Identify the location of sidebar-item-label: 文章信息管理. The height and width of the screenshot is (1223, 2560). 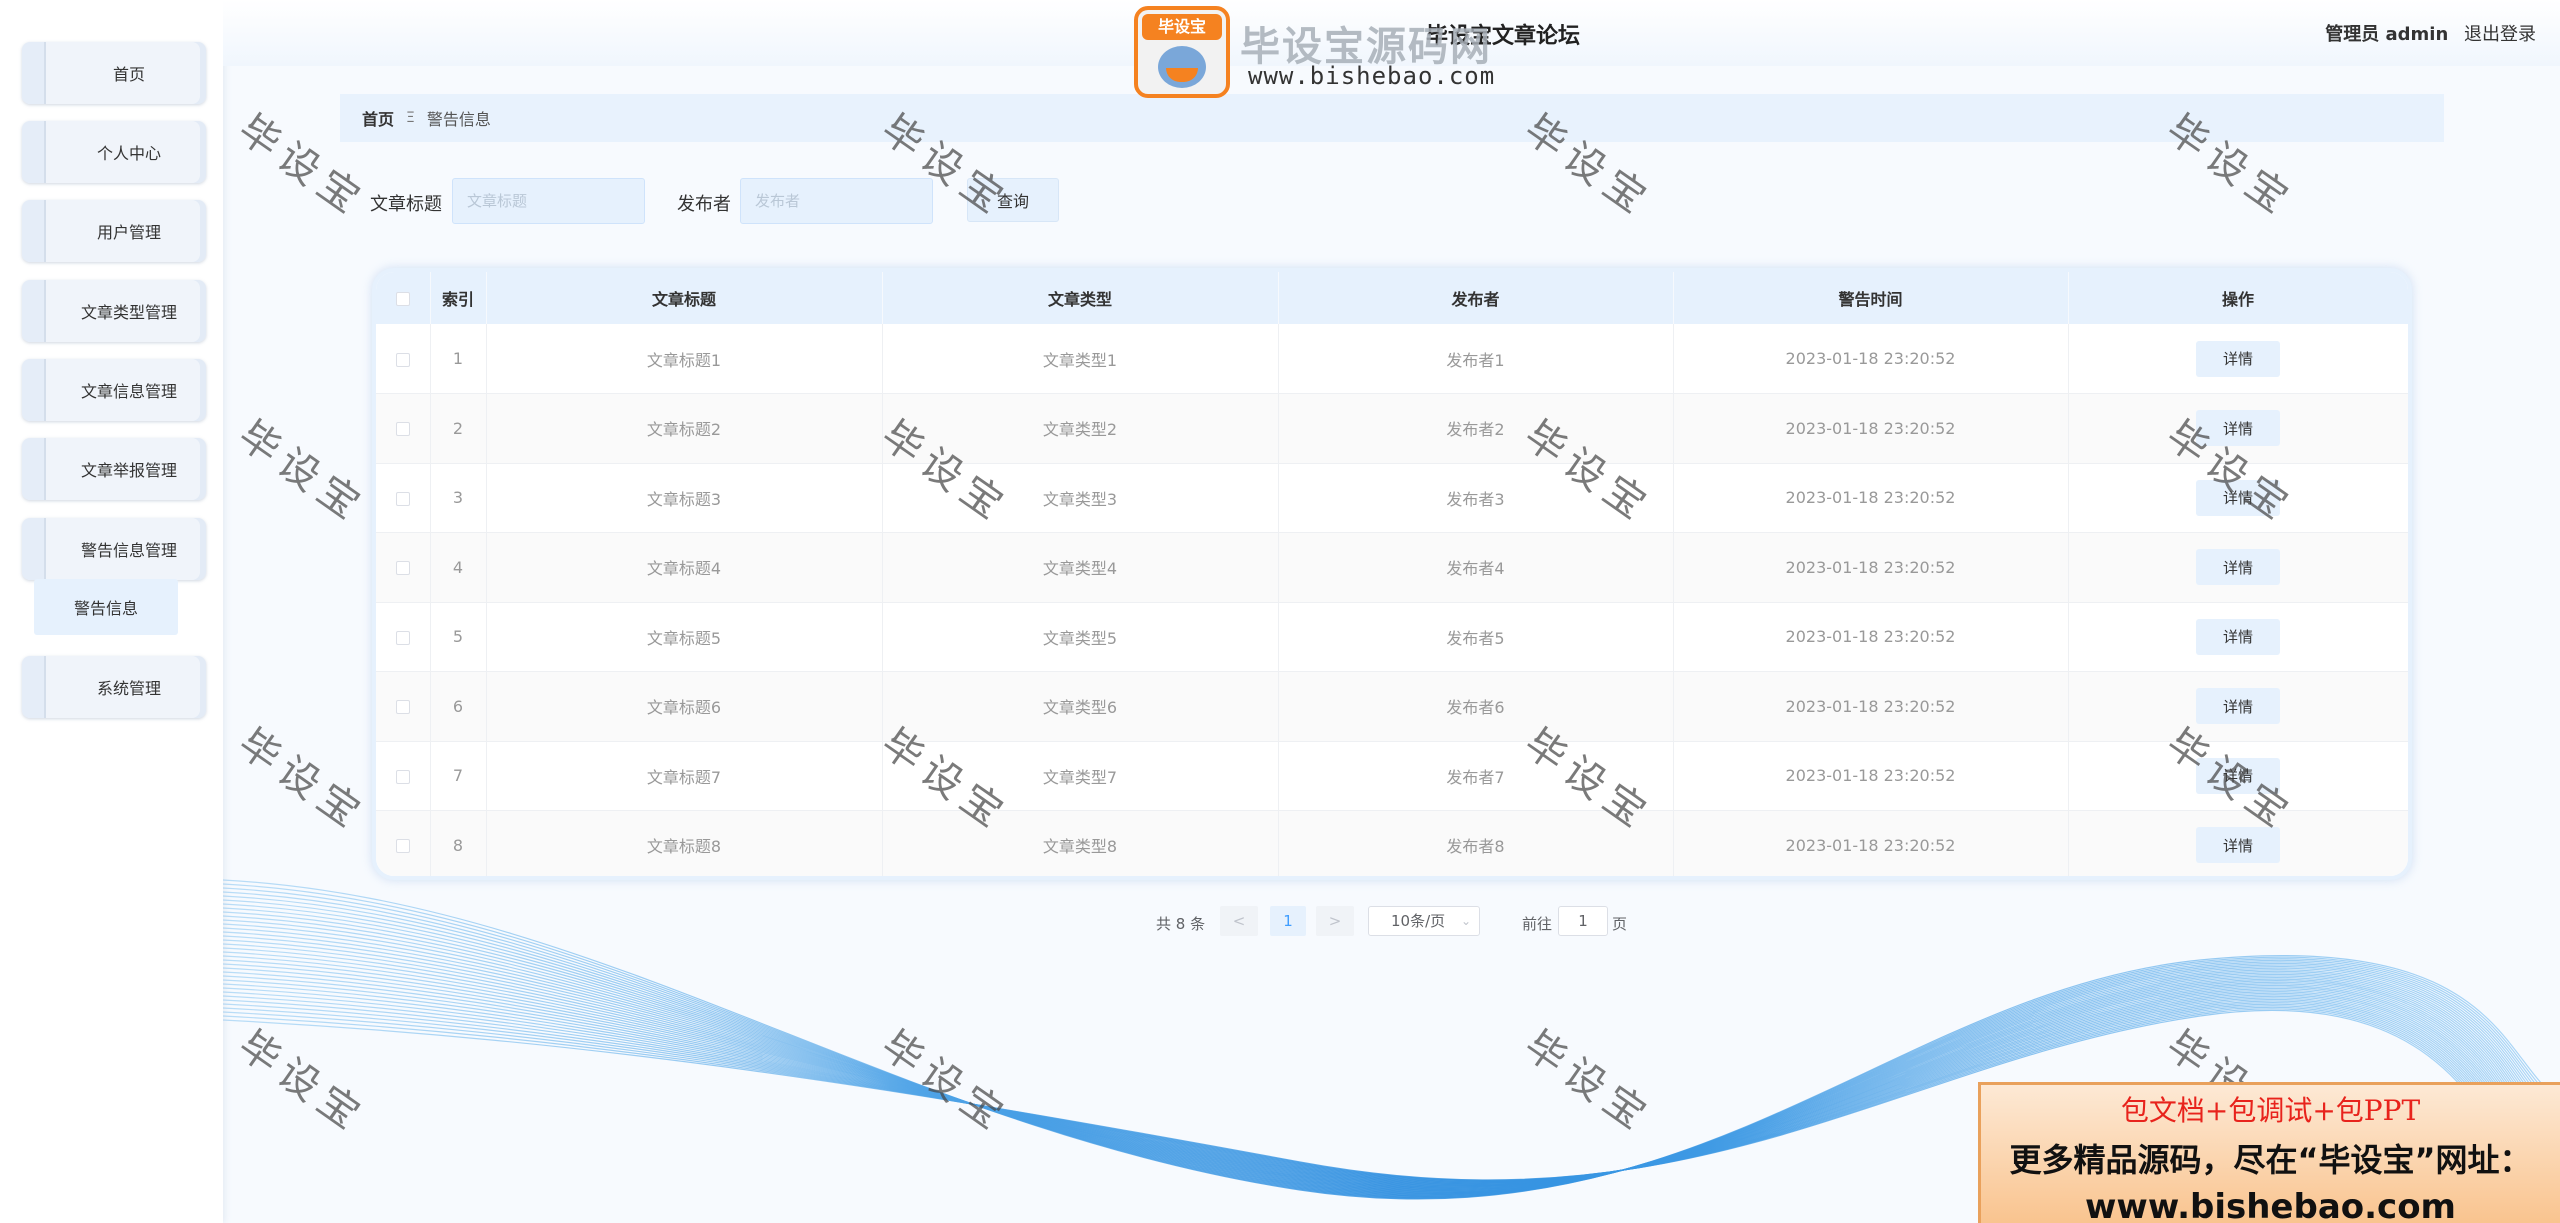
(128, 391).